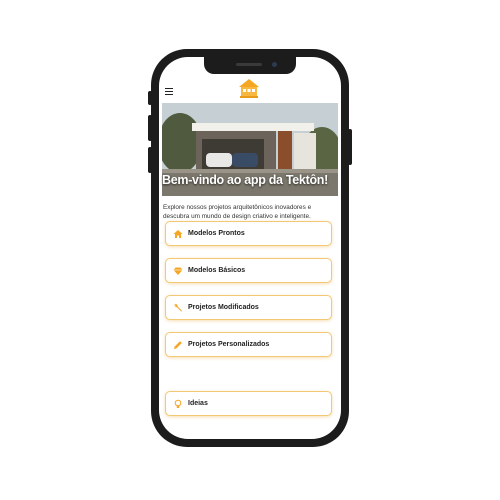  Describe the element at coordinates (178, 404) in the screenshot. I see `lightbulb-icon` at that location.